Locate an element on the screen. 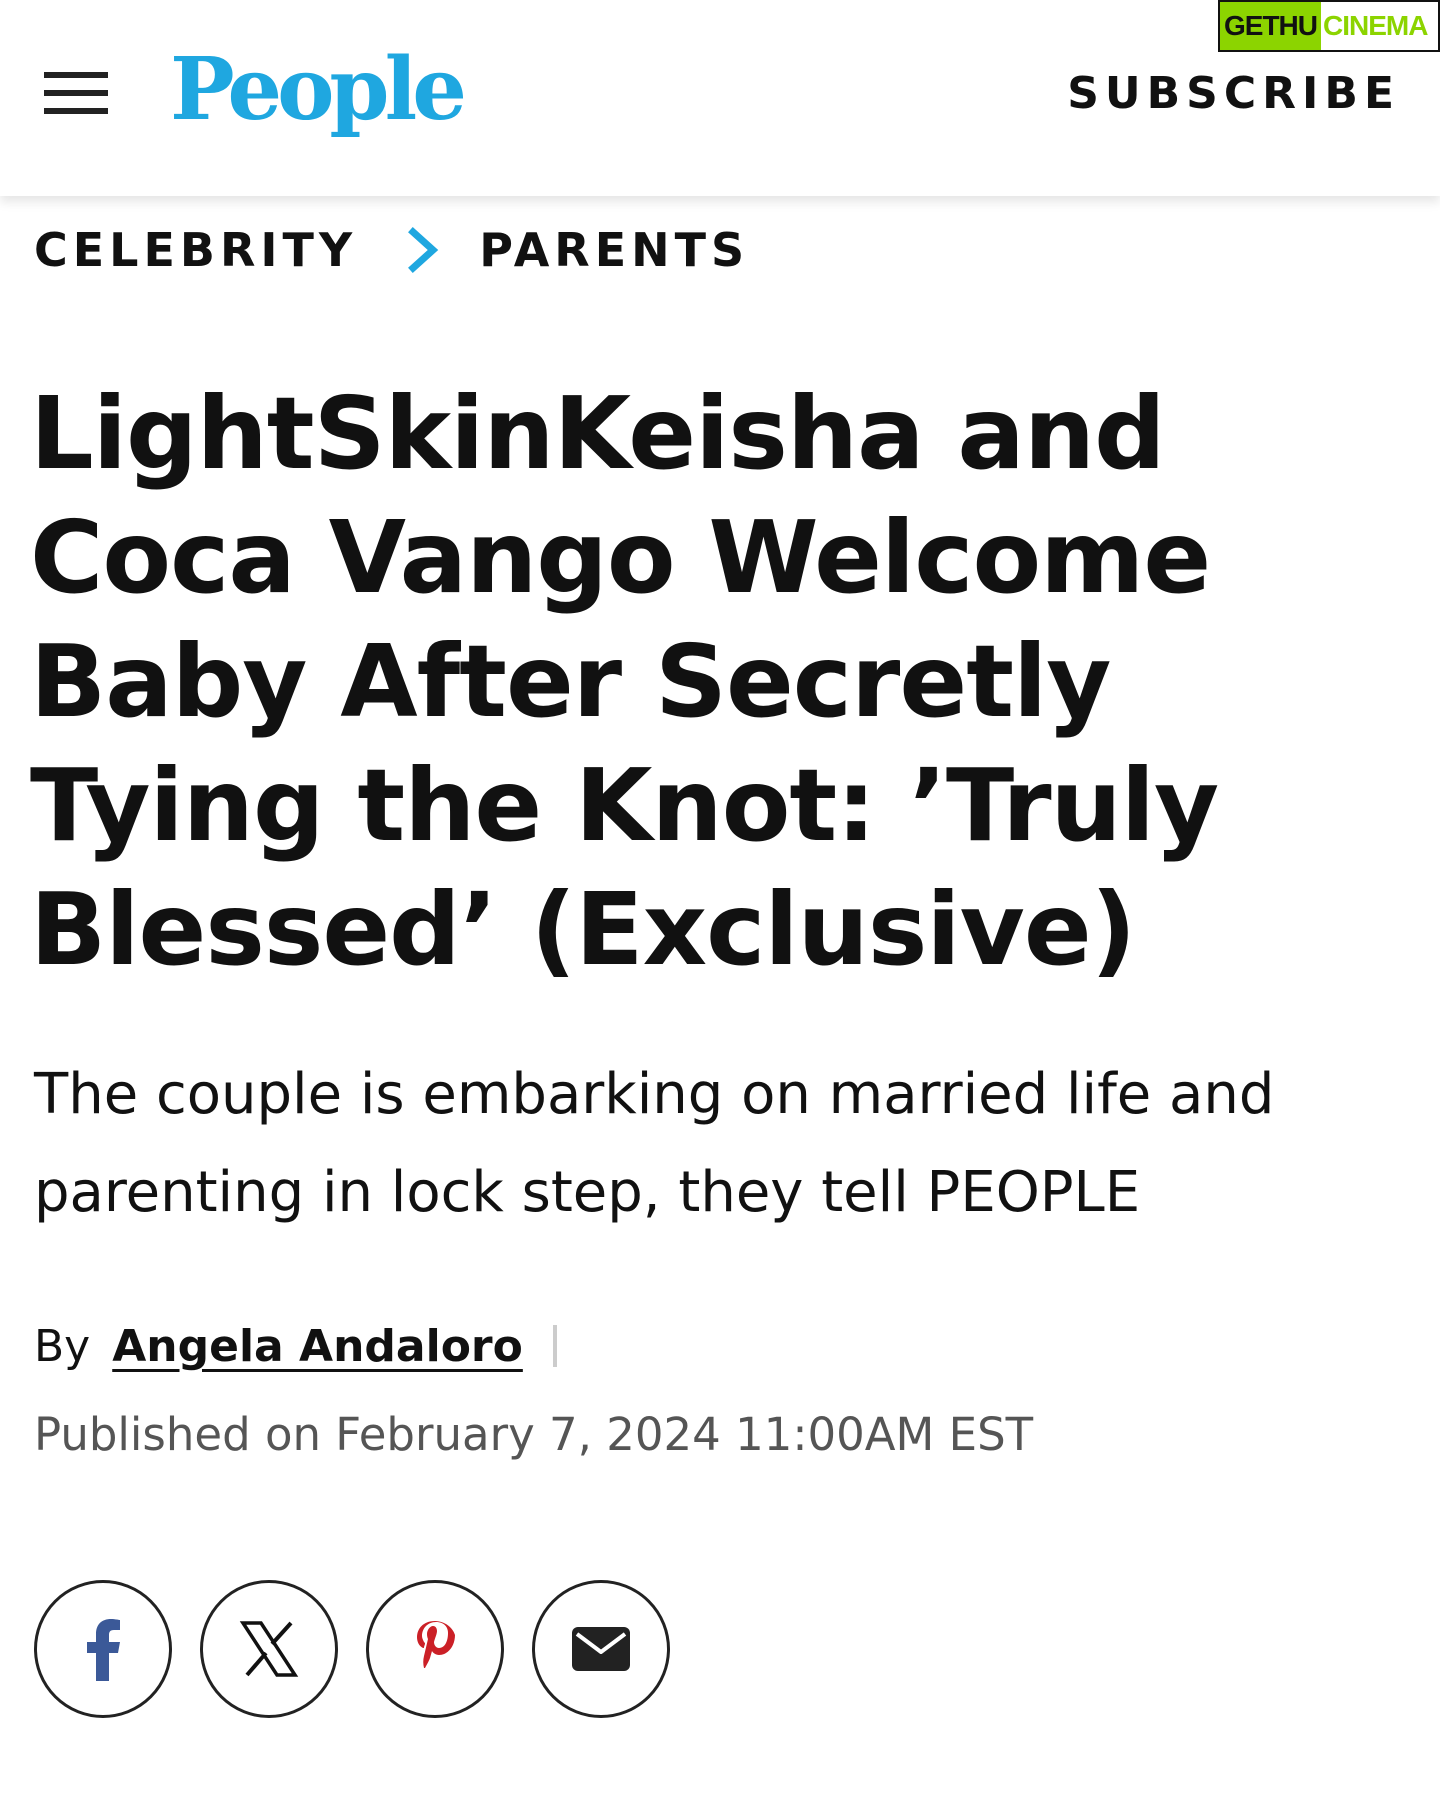 This screenshot has width=1440, height=1800. watermark-text-2: CINEMA is located at coordinates (1375, 25).